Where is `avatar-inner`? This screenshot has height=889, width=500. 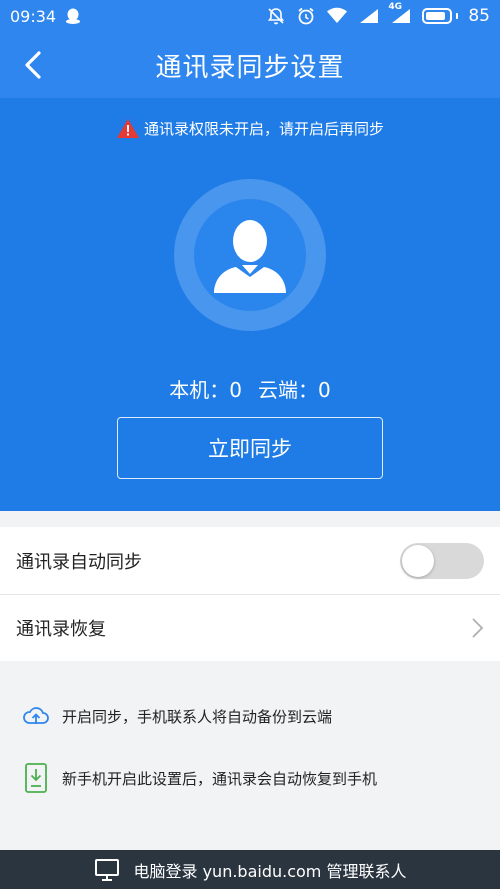 avatar-inner is located at coordinates (250, 255).